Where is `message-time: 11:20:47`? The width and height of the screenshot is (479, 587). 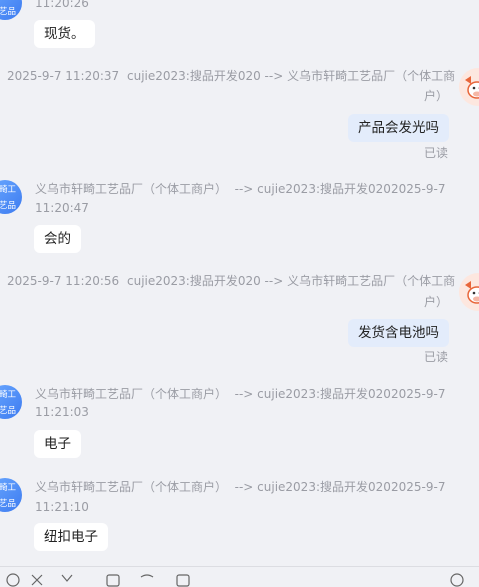
message-time: 11:20:47 is located at coordinates (62, 208).